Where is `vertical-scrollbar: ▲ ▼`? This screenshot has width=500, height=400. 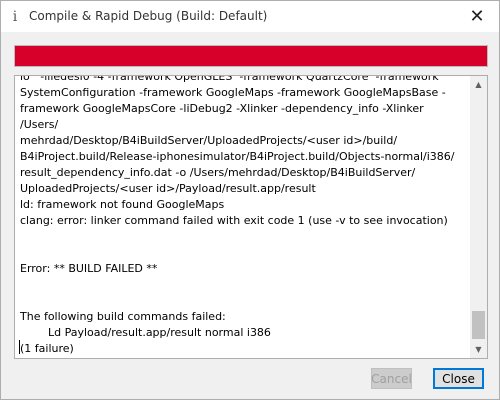 vertical-scrollbar: ▲ ▼ is located at coordinates (478, 217).